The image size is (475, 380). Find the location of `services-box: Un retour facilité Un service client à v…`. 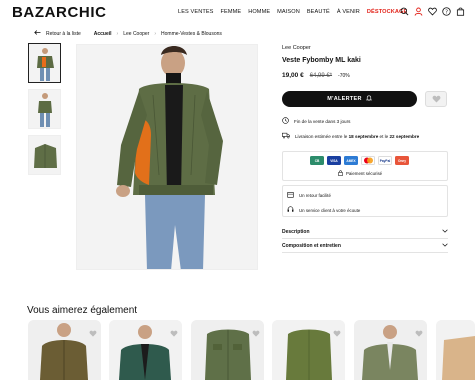

services-box: Un retour facilité Un service client à v… is located at coordinates (365, 201).